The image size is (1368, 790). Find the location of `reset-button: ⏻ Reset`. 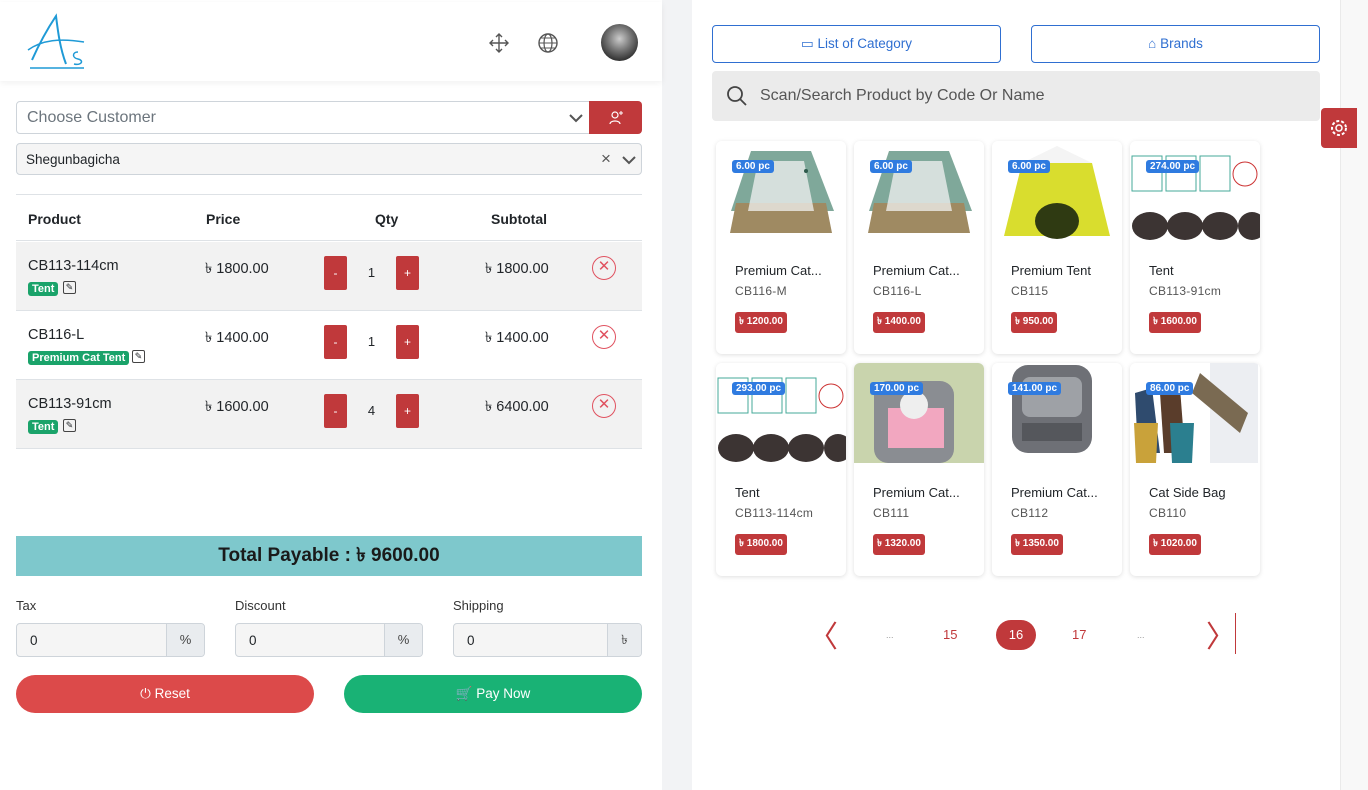

reset-button: ⏻ Reset is located at coordinates (165, 694).